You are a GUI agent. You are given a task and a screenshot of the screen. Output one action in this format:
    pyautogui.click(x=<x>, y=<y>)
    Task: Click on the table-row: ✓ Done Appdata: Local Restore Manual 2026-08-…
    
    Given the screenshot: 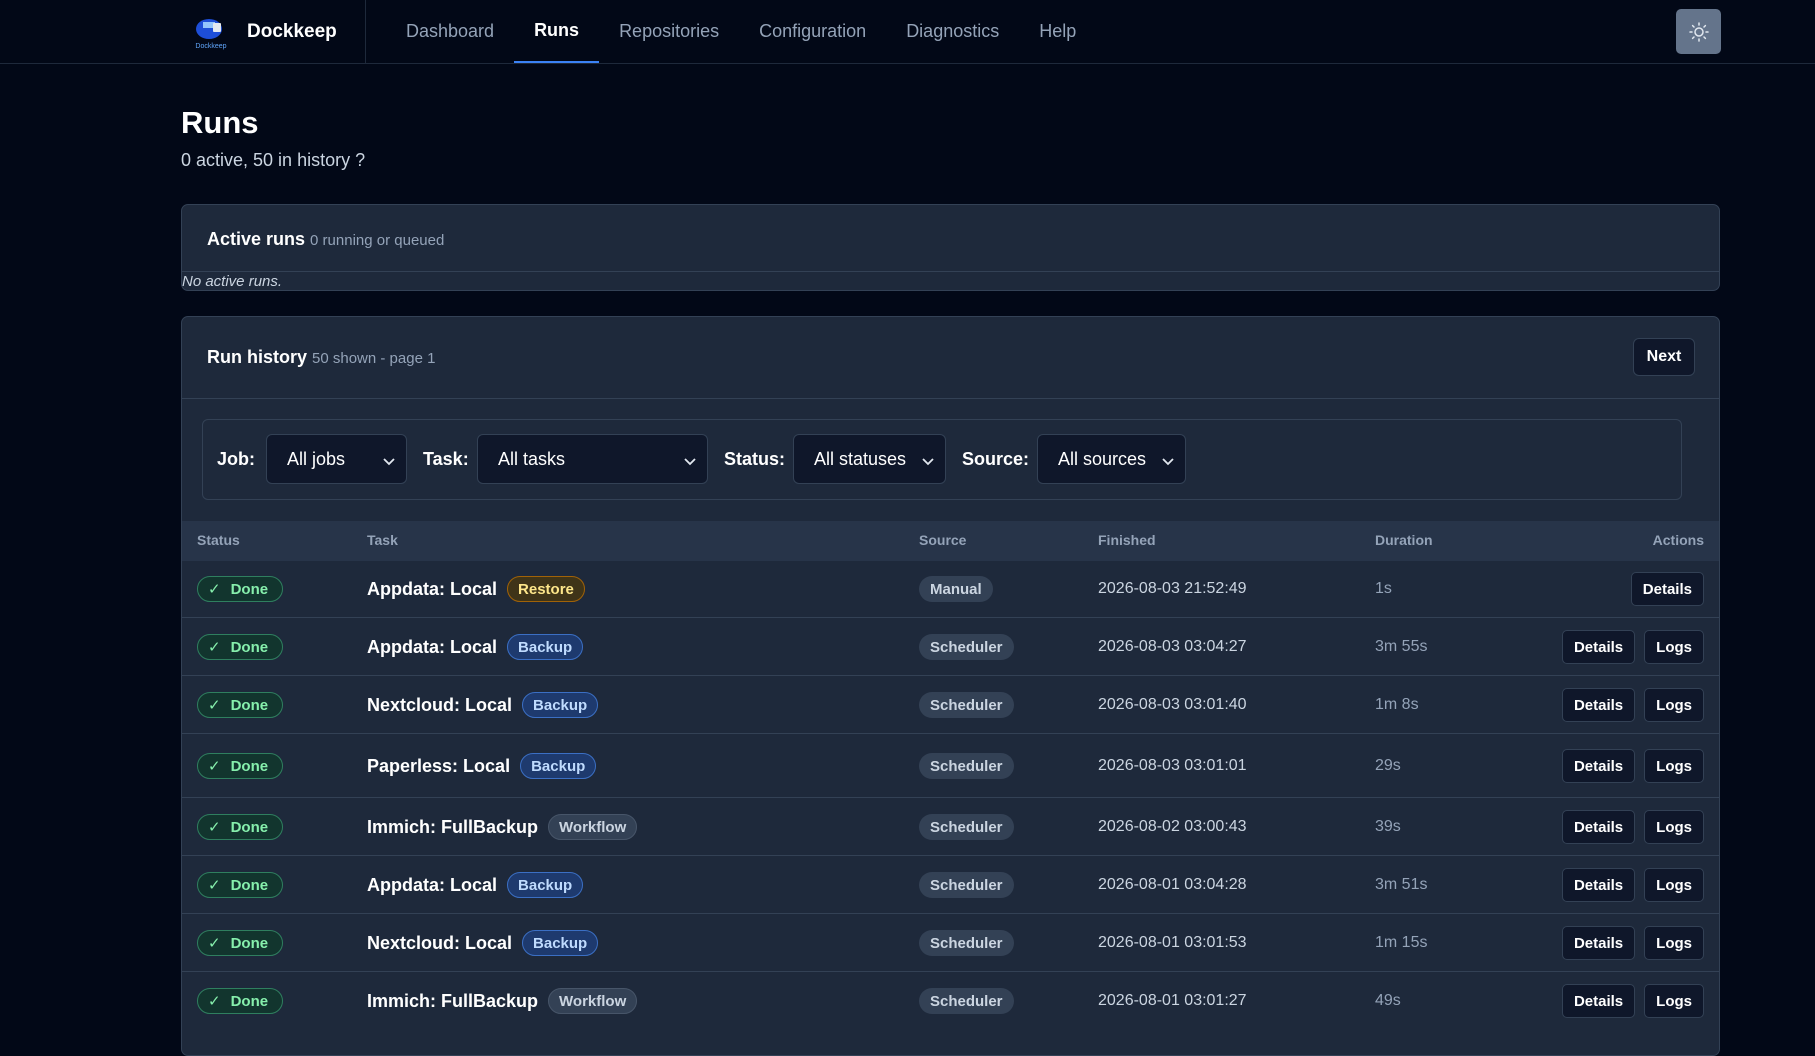 What is the action you would take?
    pyautogui.click(x=950, y=589)
    